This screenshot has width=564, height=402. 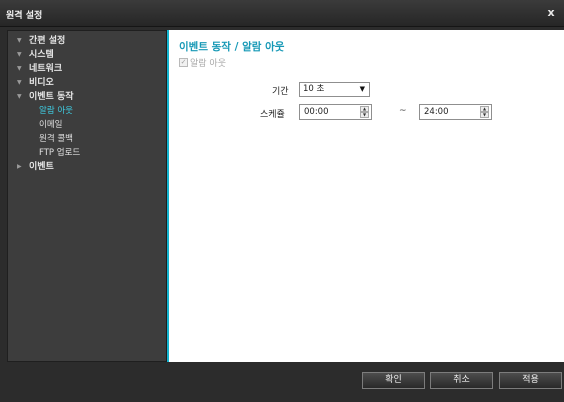 What do you see at coordinates (280, 92) in the screenshot?
I see `duration-label: 기간` at bounding box center [280, 92].